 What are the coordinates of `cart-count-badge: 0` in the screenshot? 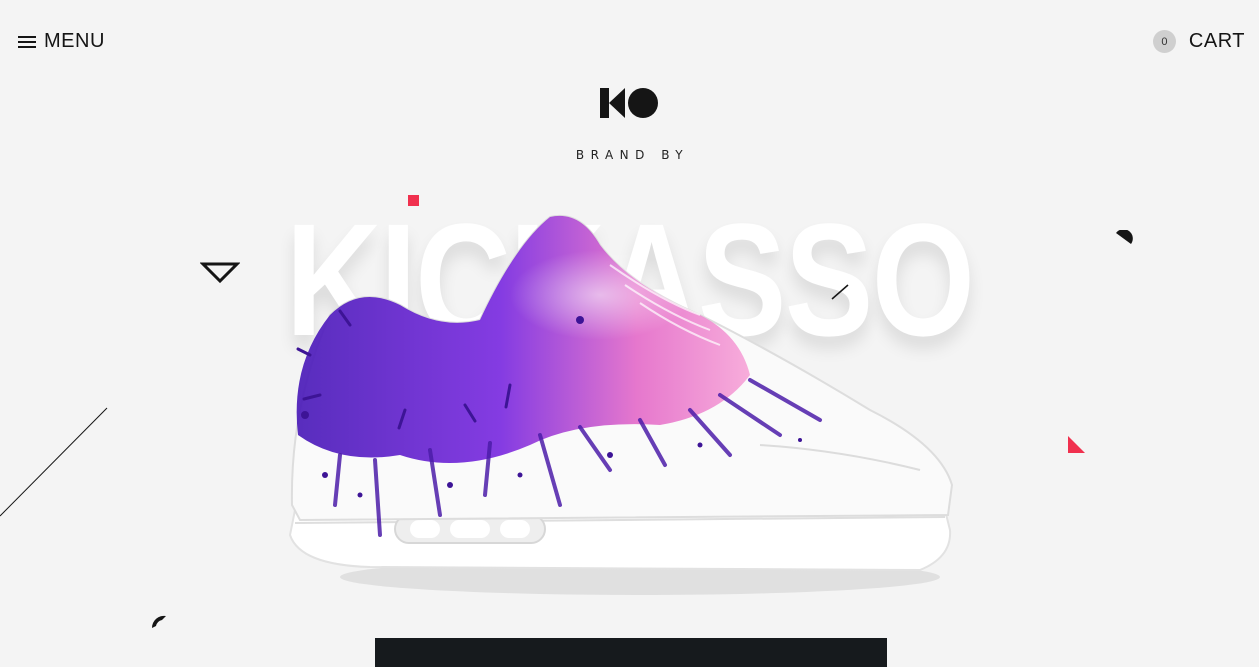 It's located at (1164, 41).